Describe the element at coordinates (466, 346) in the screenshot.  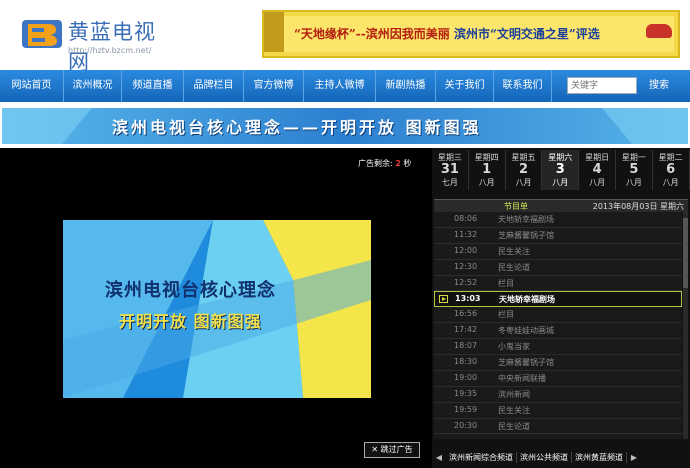
I see `program-time: 18:07` at that location.